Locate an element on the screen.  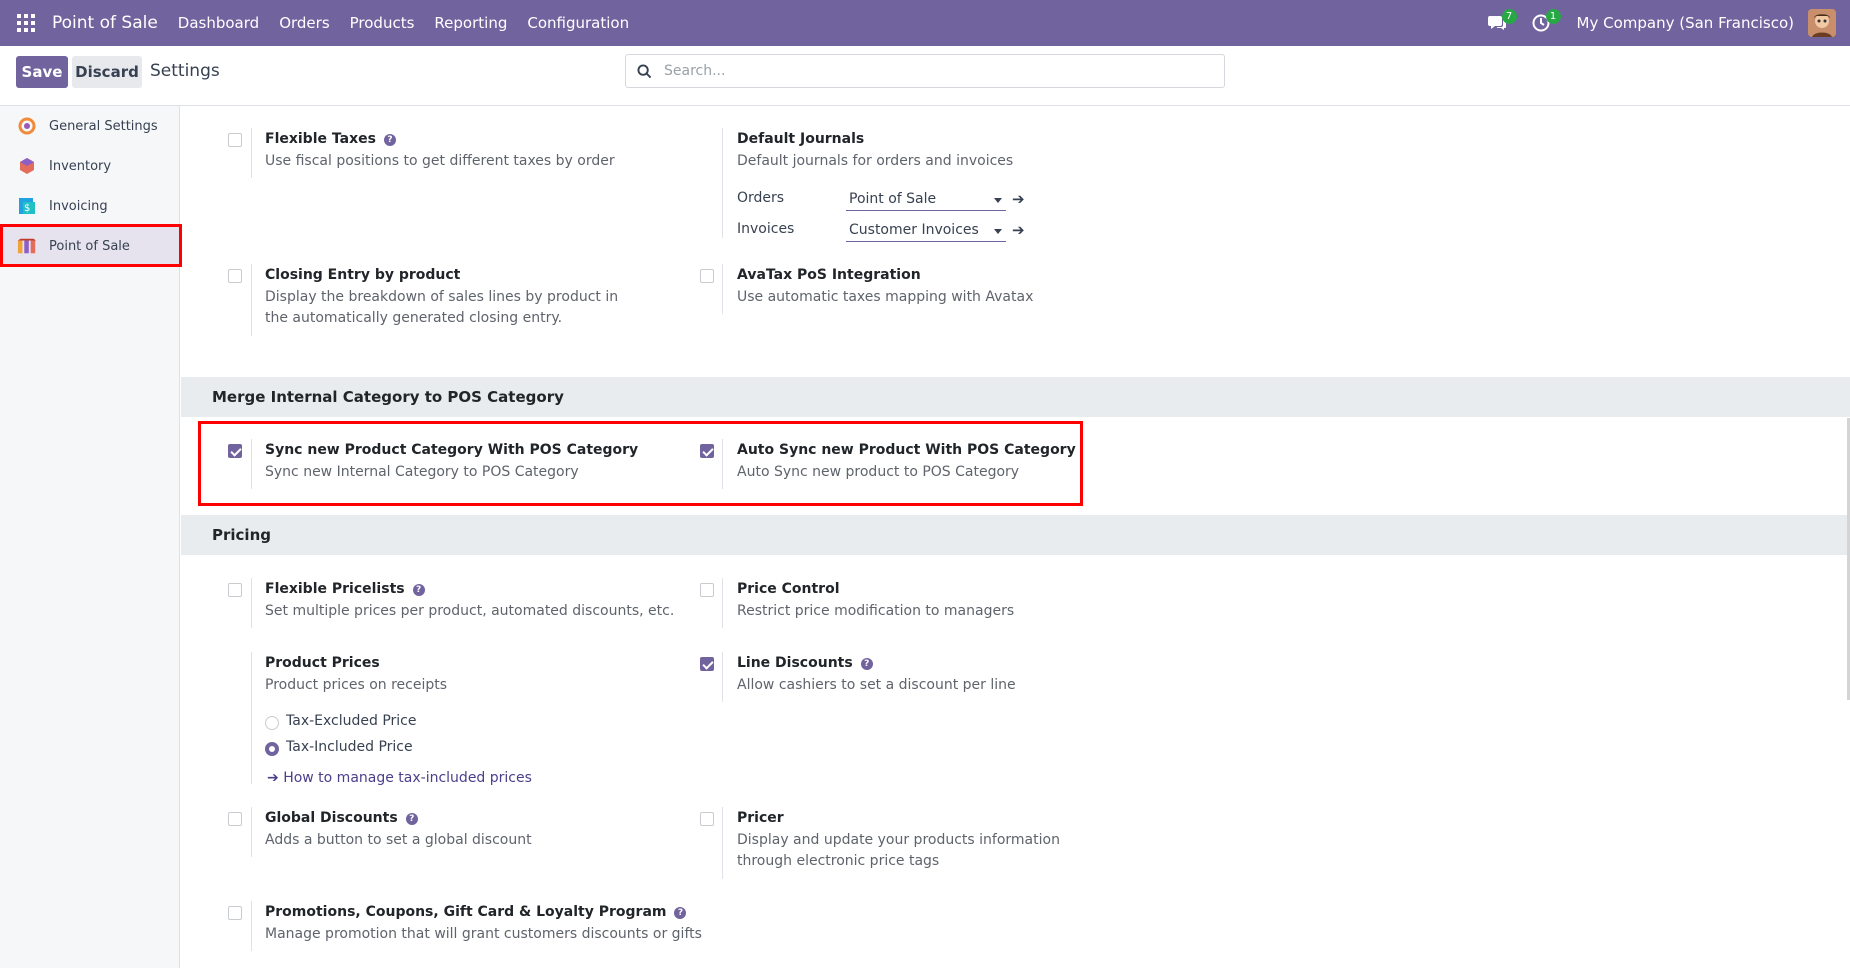
line-discounts-checkbox is located at coordinates (707, 664).